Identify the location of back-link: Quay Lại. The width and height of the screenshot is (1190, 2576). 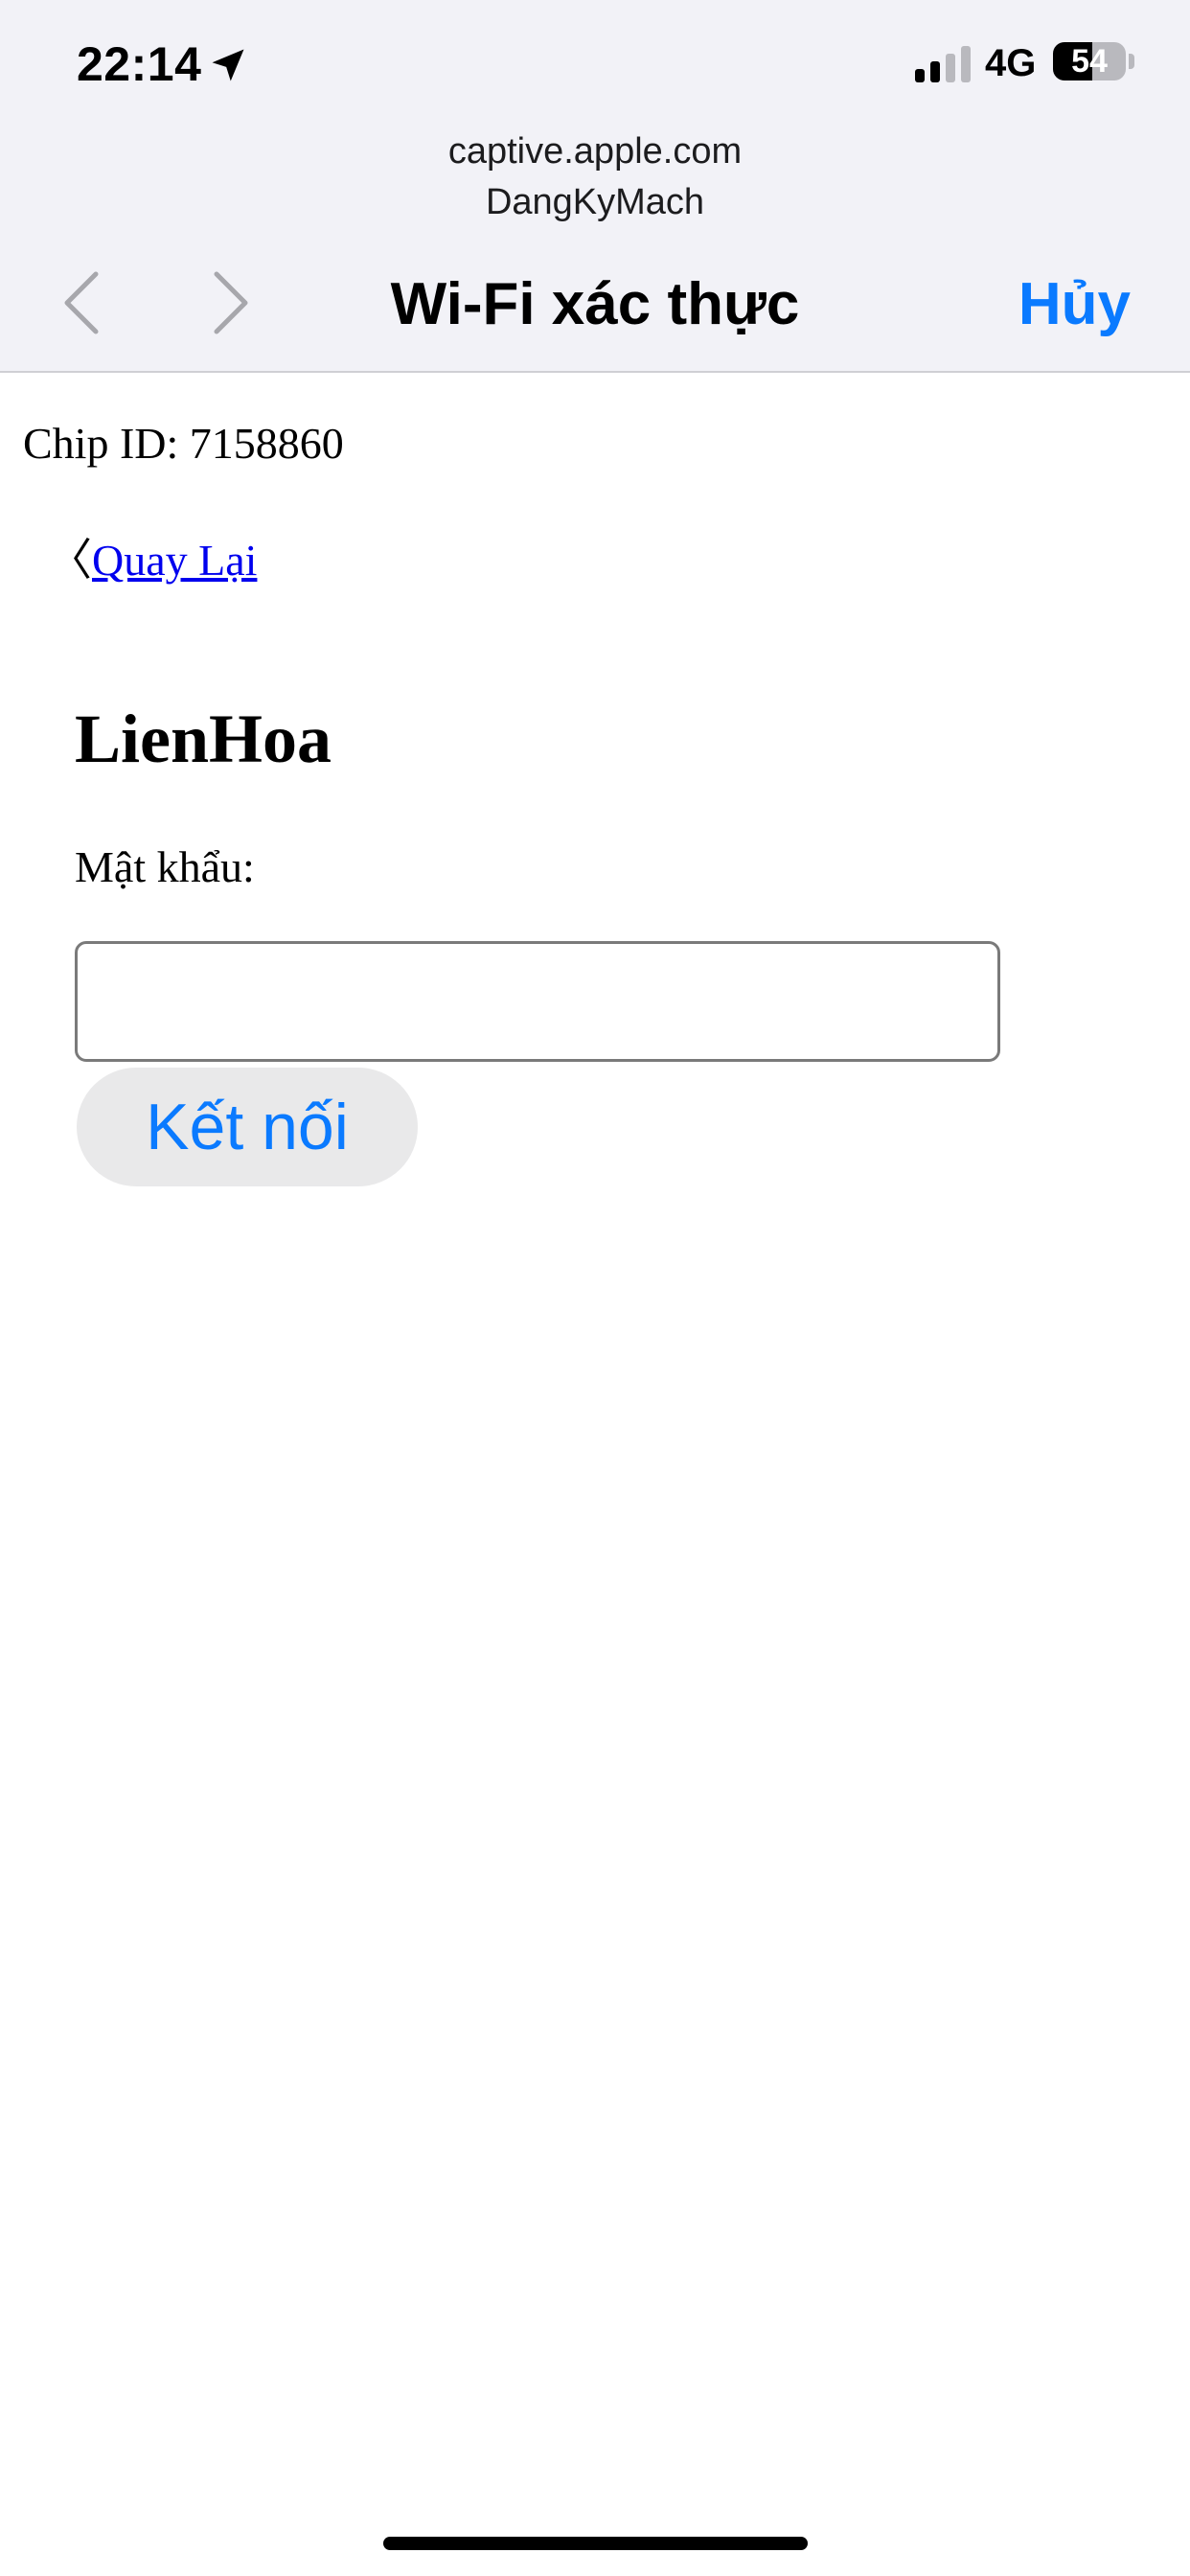
(175, 560).